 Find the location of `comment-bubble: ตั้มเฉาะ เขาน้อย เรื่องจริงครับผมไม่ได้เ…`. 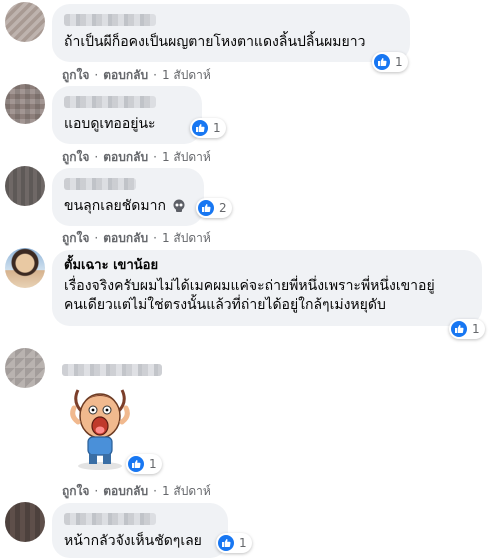

comment-bubble: ตั้มเฉาะ เขาน้อย เรื่องจริงครับผมไม่ได้เ… is located at coordinates (267, 288).